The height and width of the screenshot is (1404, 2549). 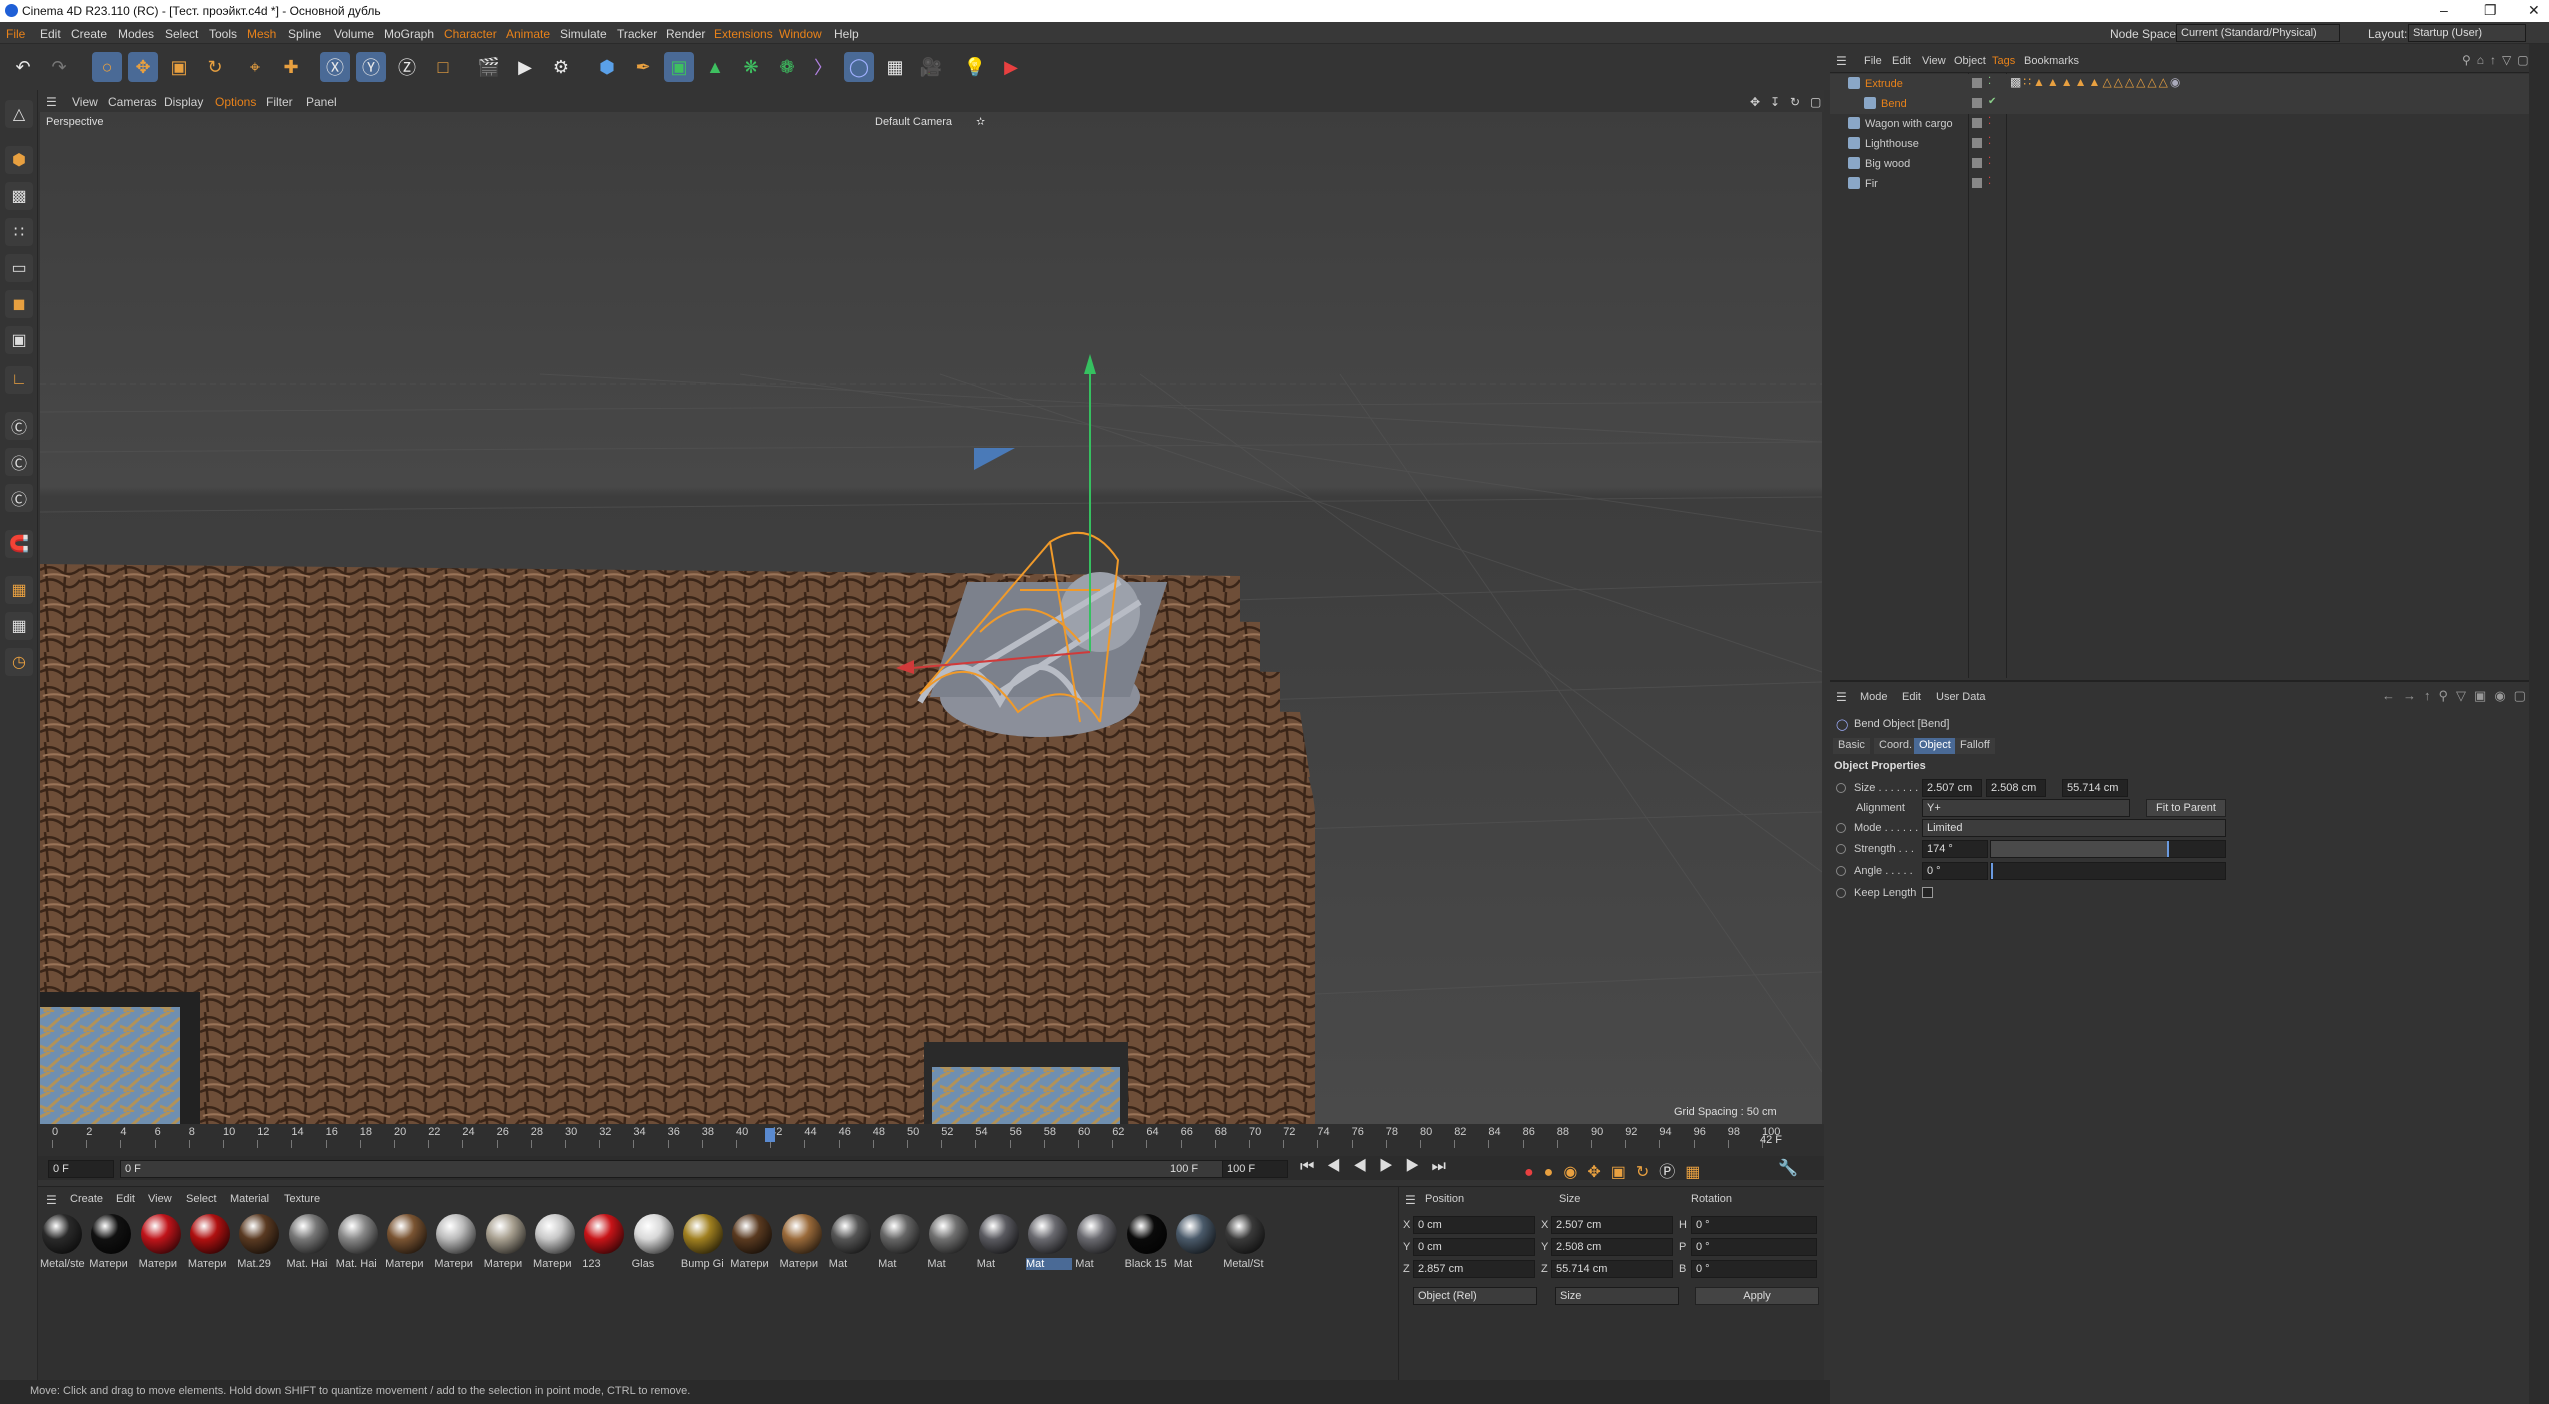 I want to click on axis-mode-icon: ∟, so click(x=19, y=380).